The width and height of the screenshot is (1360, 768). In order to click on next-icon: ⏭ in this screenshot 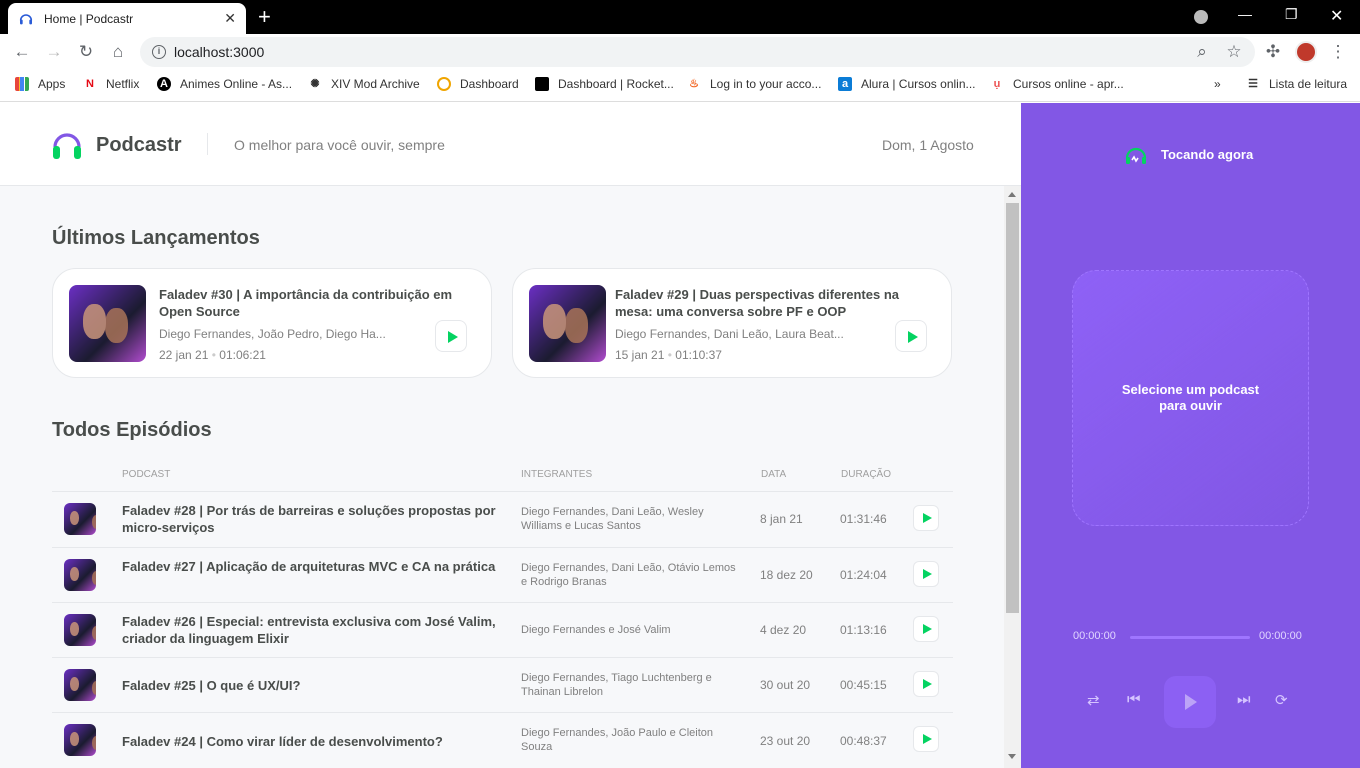, I will do `click(1244, 699)`.